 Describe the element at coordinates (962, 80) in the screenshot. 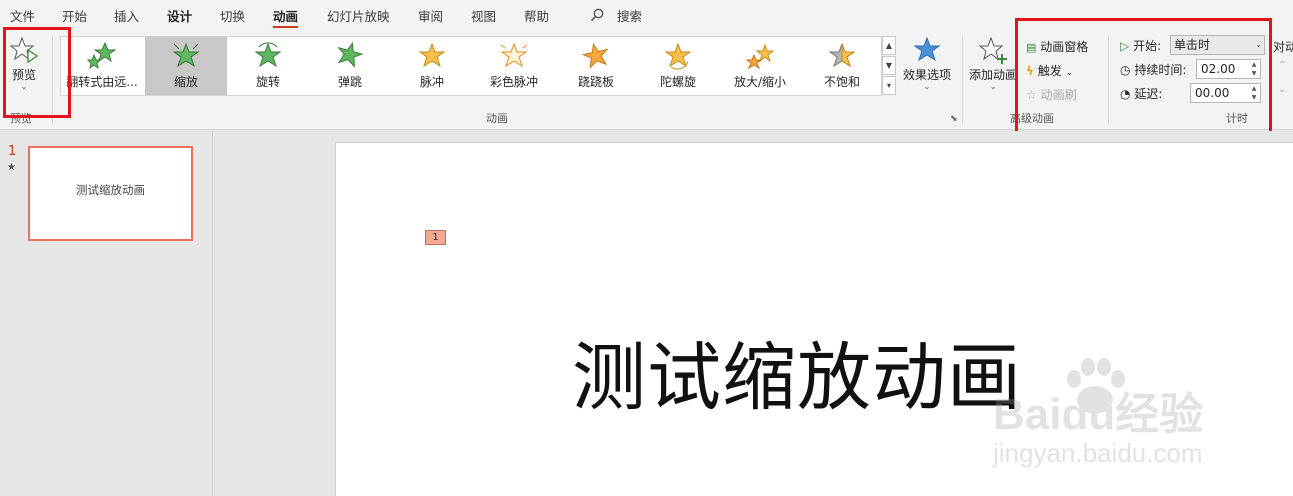

I see `divider` at that location.